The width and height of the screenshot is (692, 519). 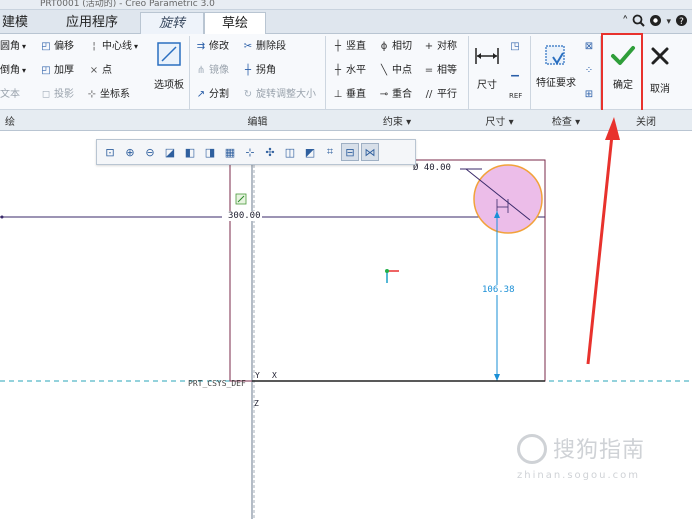 I want to click on zoom-out-icon: ⊖, so click(x=150, y=152).